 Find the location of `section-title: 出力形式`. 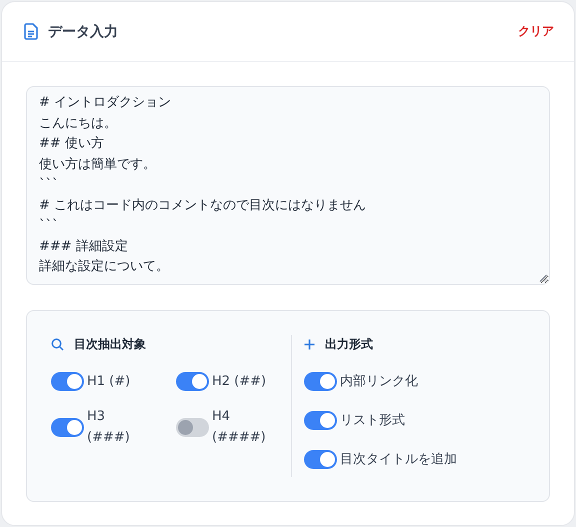

section-title: 出力形式 is located at coordinates (349, 344).